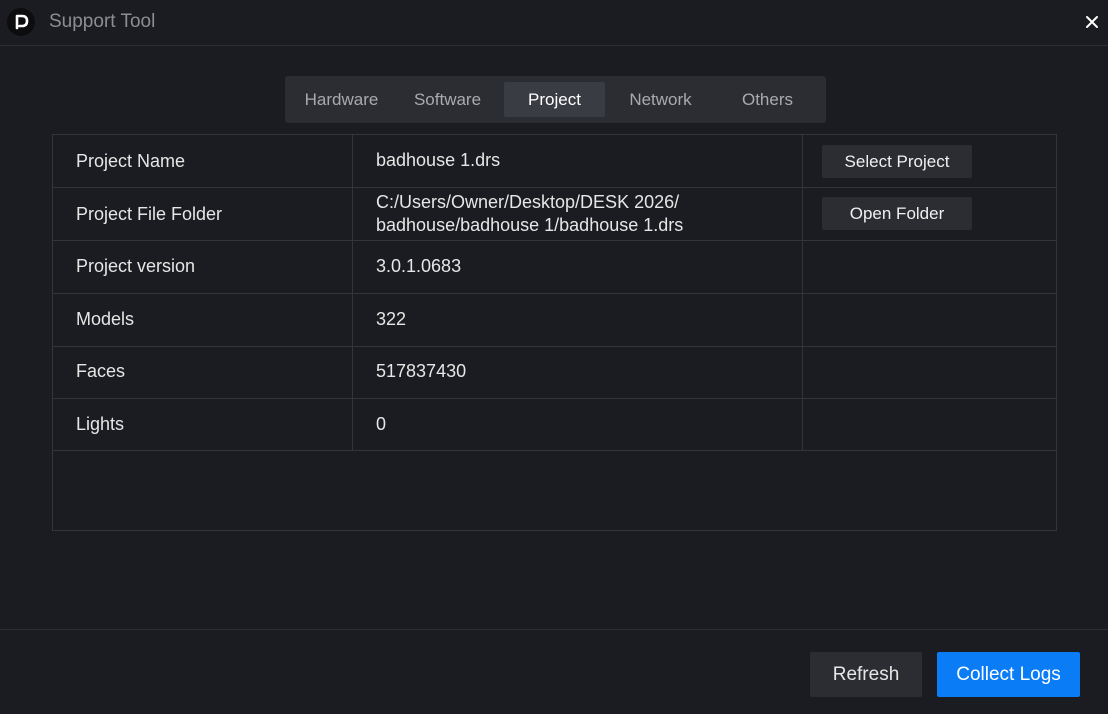 This screenshot has height=714, width=1108. What do you see at coordinates (438, 160) in the screenshot?
I see `project-name-value: badhouse 1.drs` at bounding box center [438, 160].